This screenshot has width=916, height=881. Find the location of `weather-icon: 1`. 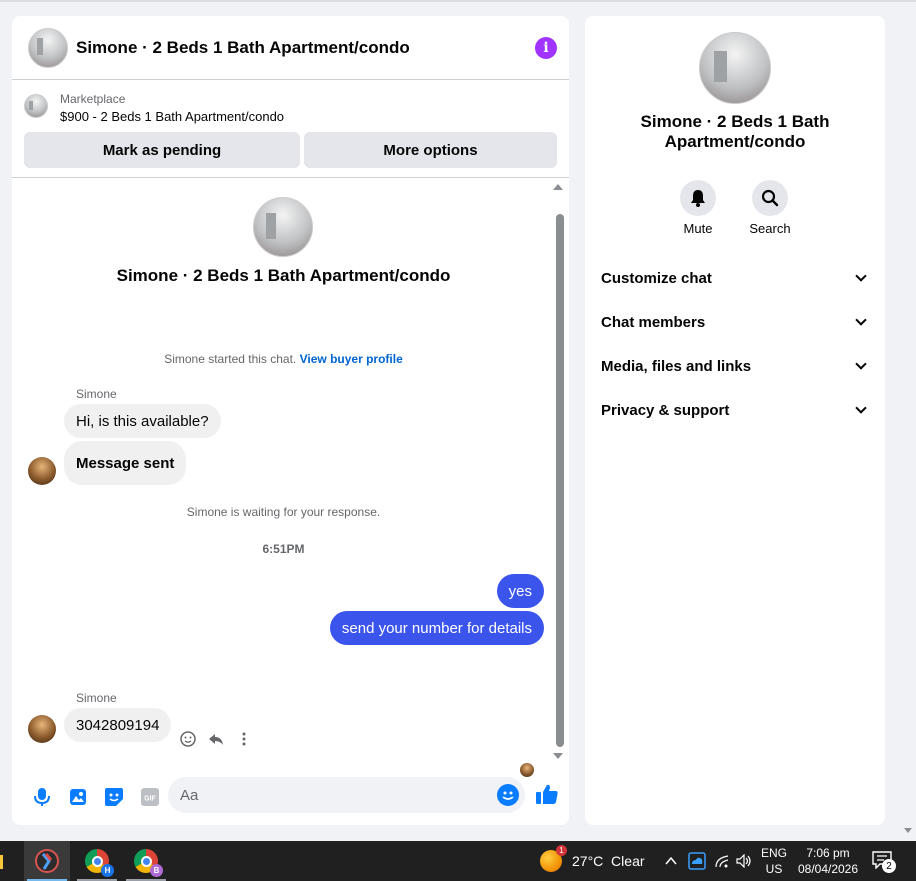

weather-icon: 1 is located at coordinates (553, 858).